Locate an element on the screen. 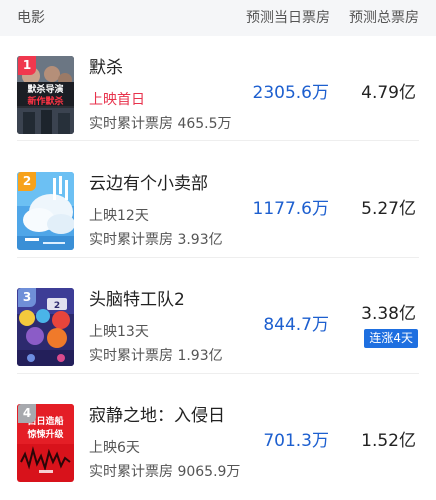 The image size is (436, 500). daily-forecast: 1177.6万 is located at coordinates (290, 209).